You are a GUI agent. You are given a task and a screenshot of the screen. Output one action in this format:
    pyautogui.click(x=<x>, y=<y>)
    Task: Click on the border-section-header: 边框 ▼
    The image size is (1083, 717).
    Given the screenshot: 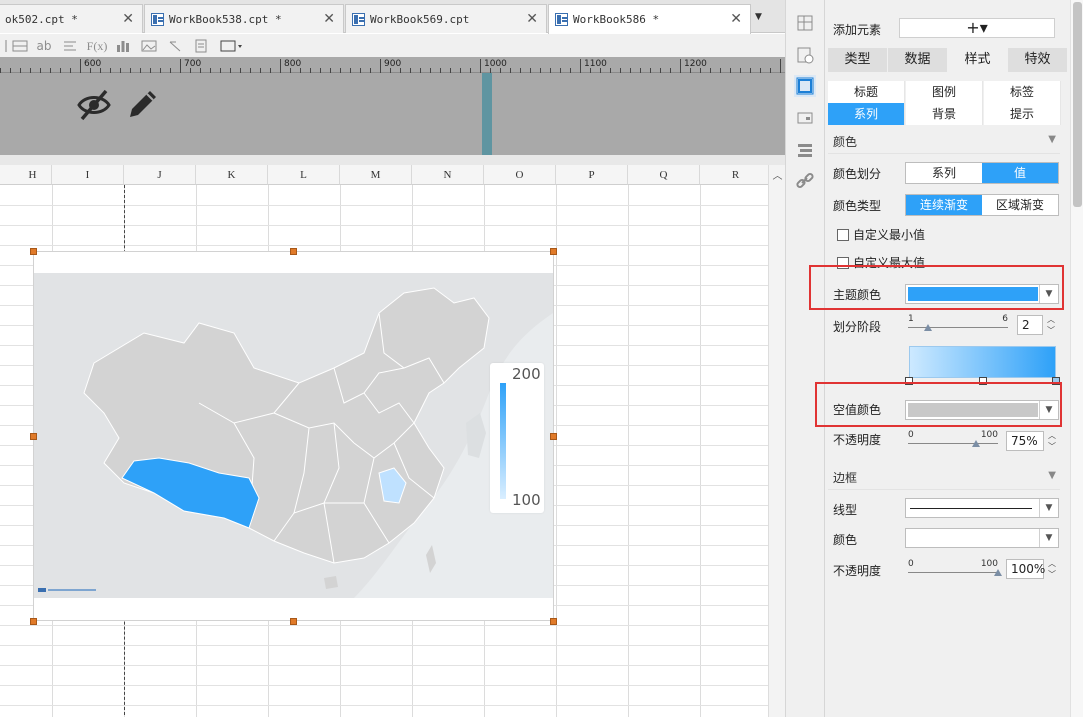 What is the action you would take?
    pyautogui.click(x=944, y=477)
    